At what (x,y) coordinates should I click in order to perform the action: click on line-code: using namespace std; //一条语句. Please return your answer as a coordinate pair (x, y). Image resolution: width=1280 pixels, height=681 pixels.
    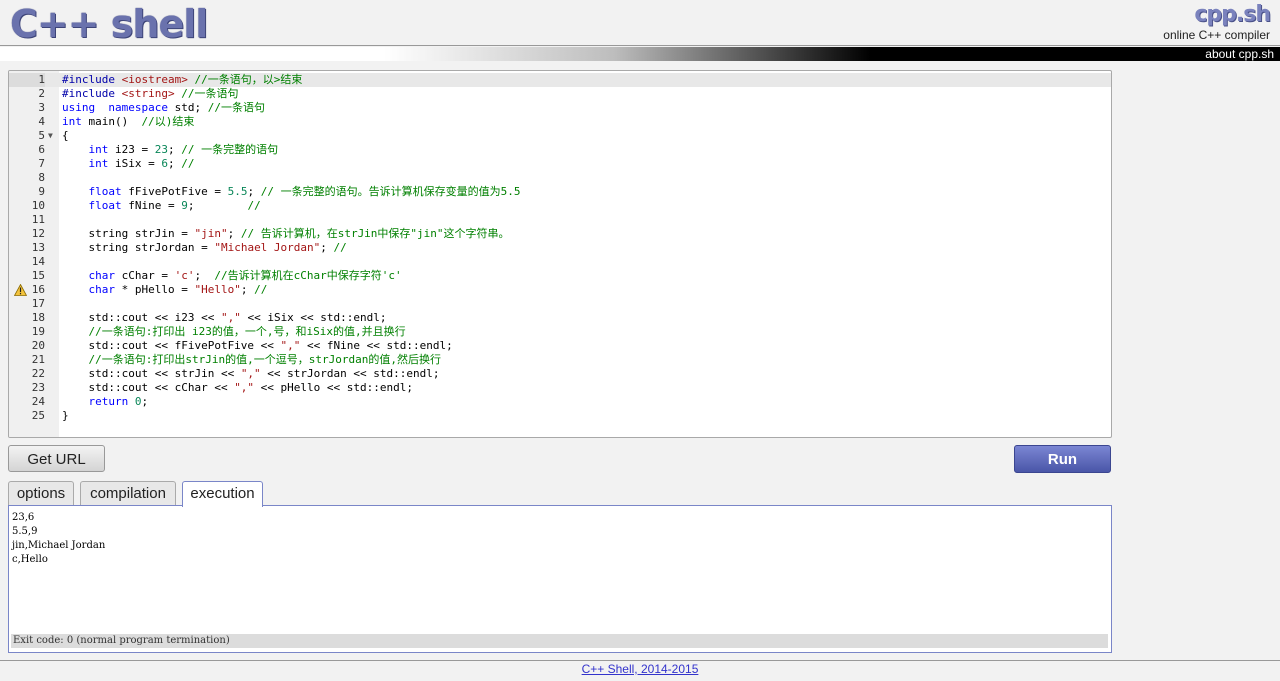
    Looking at the image, I should click on (163, 108).